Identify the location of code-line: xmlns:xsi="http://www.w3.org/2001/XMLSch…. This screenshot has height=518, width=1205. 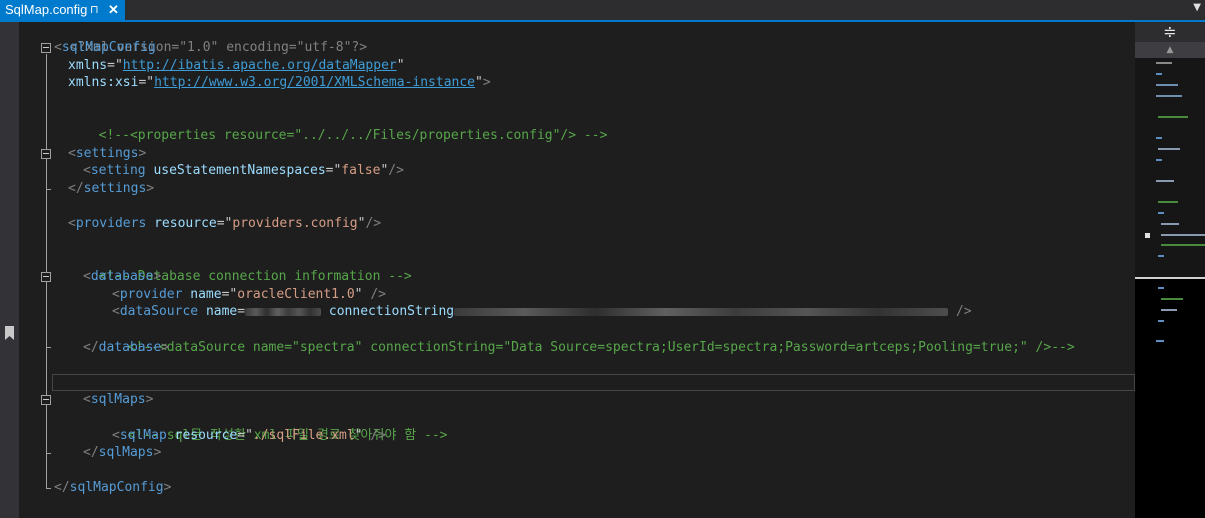
(279, 82).